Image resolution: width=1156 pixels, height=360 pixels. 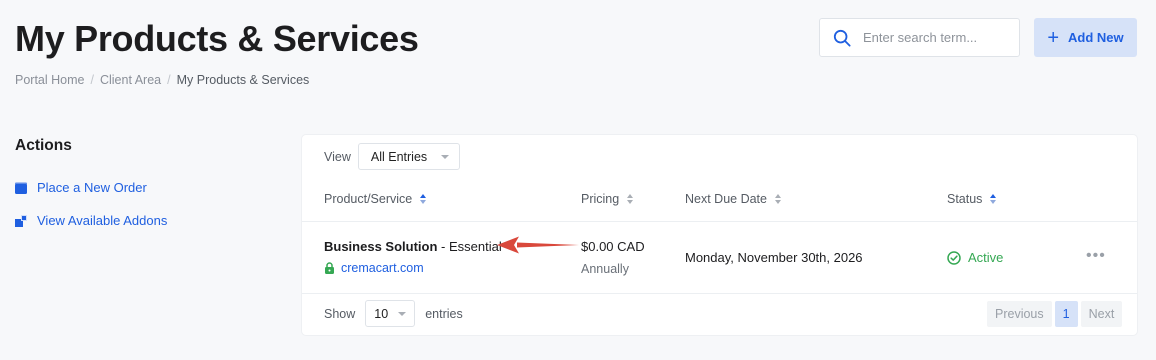 What do you see at coordinates (600, 199) in the screenshot?
I see `column-label: Pricing` at bounding box center [600, 199].